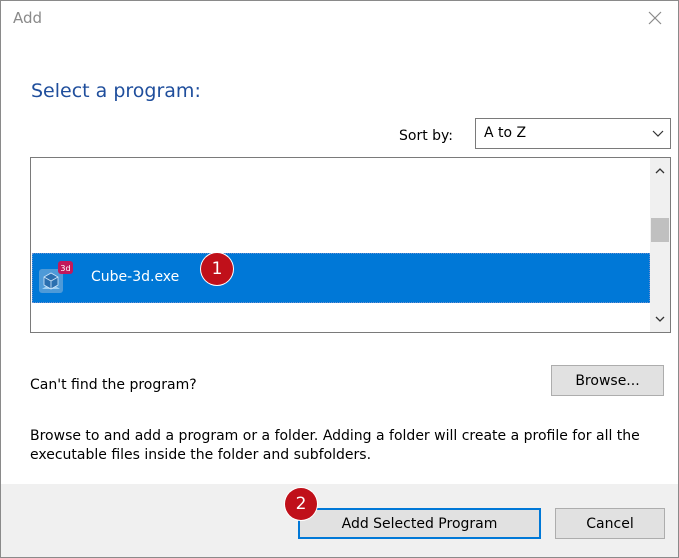 The width and height of the screenshot is (679, 558). What do you see at coordinates (113, 385) in the screenshot?
I see `cant-find-label: Can't find the program?` at bounding box center [113, 385].